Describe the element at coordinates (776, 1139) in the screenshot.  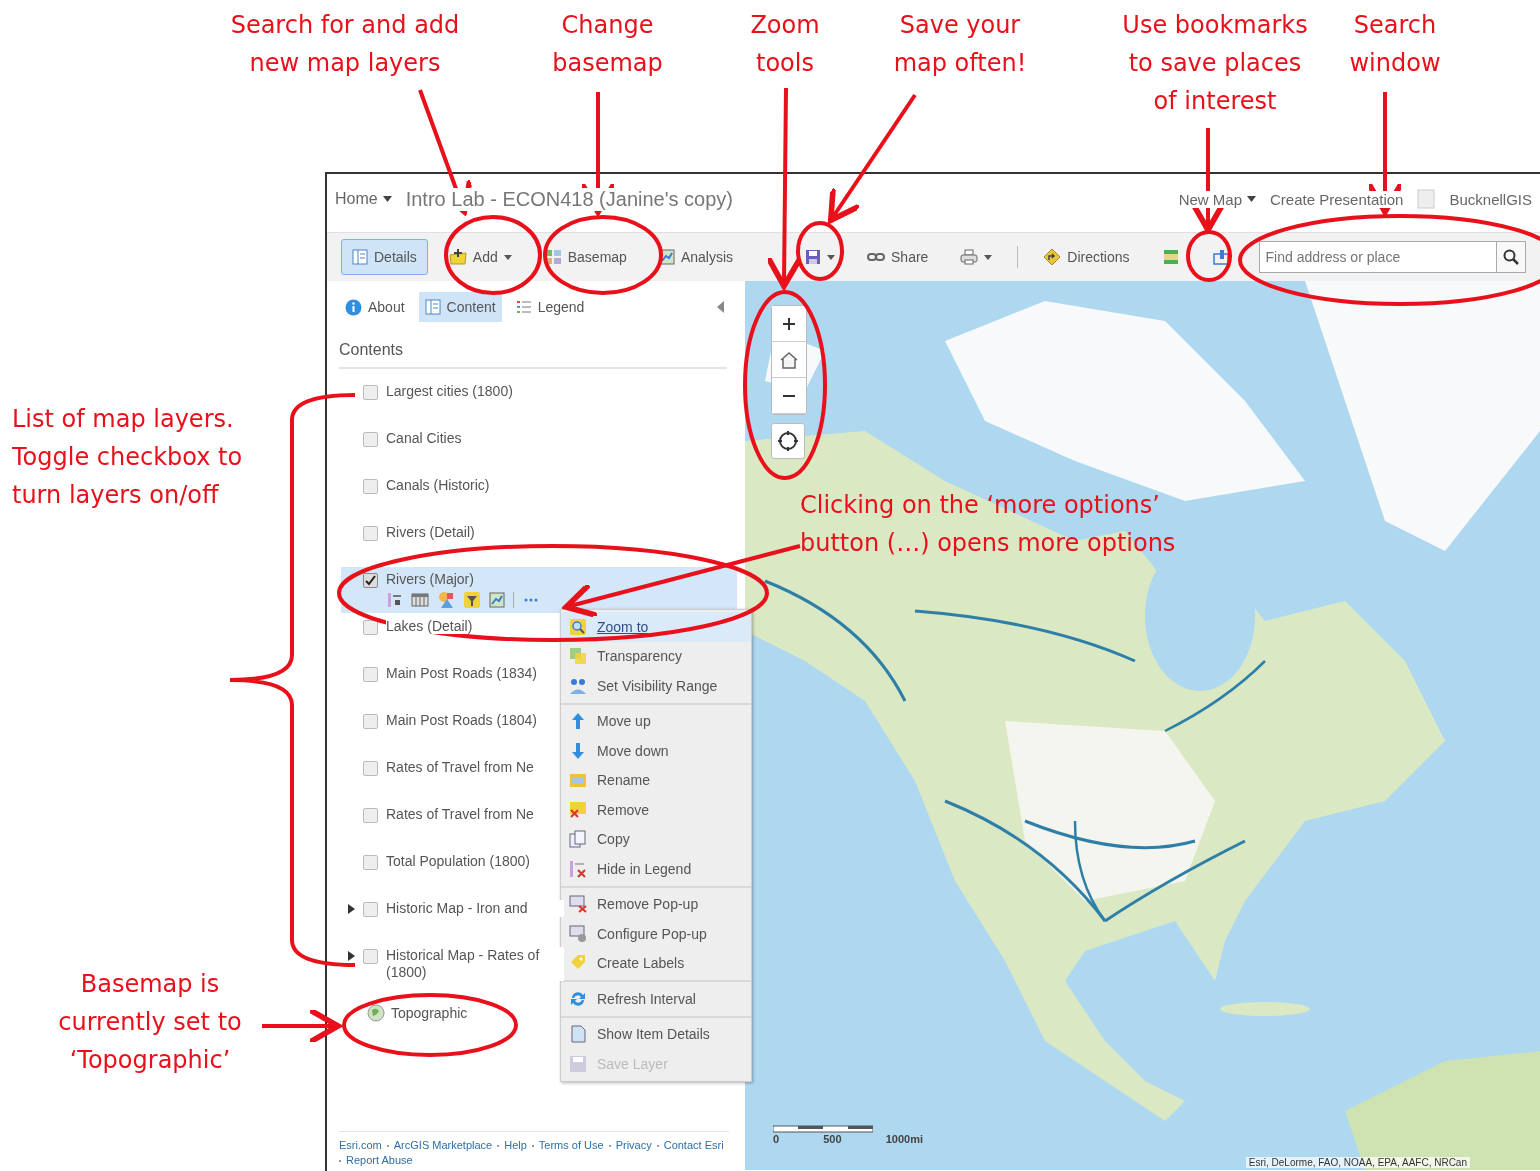
I see `scale-label: 0` at that location.